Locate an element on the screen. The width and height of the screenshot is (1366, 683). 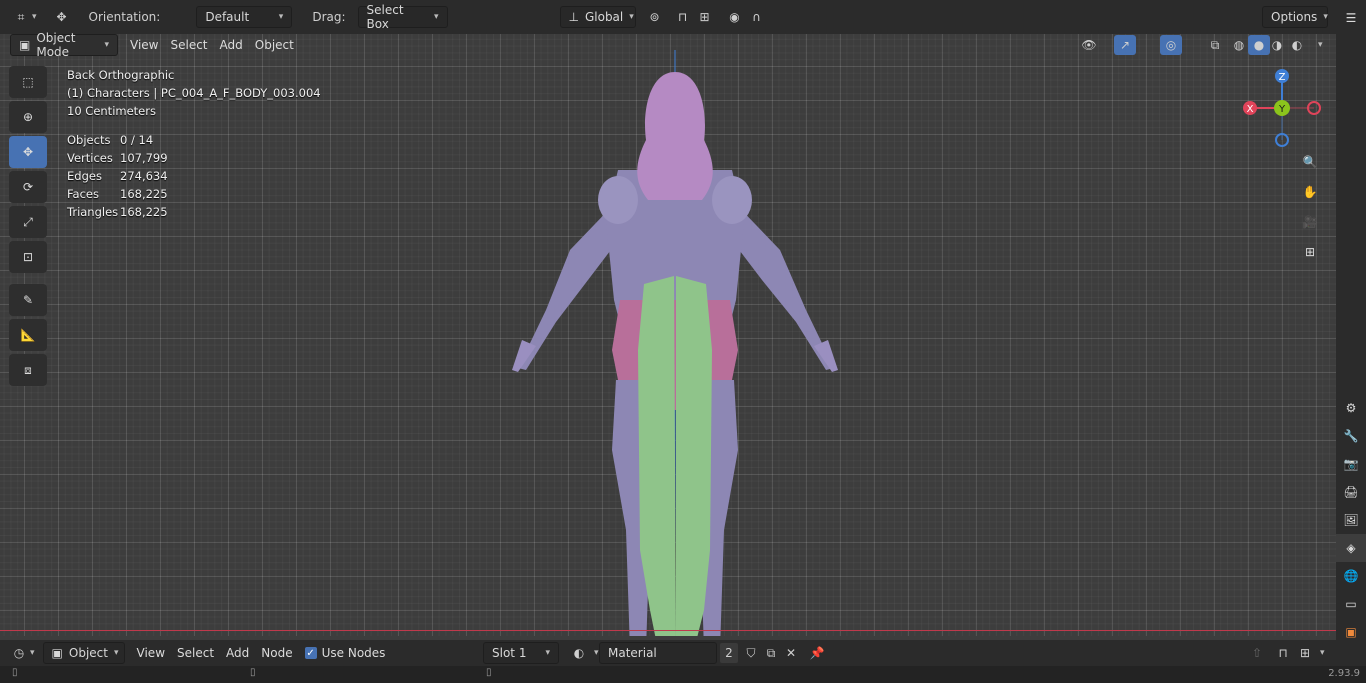
add-cube-tool: ⧈ is located at coordinates (28, 370).